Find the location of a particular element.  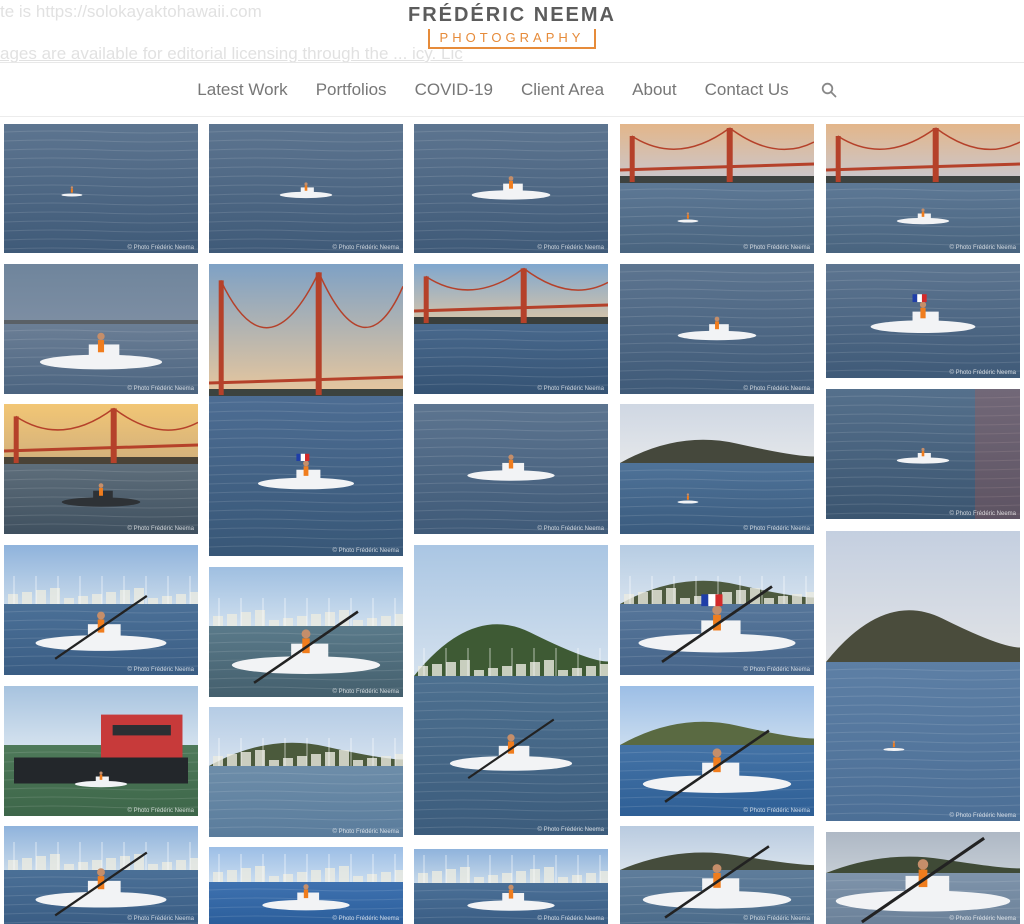

nav-portfolios: Portfolios is located at coordinates (351, 90).